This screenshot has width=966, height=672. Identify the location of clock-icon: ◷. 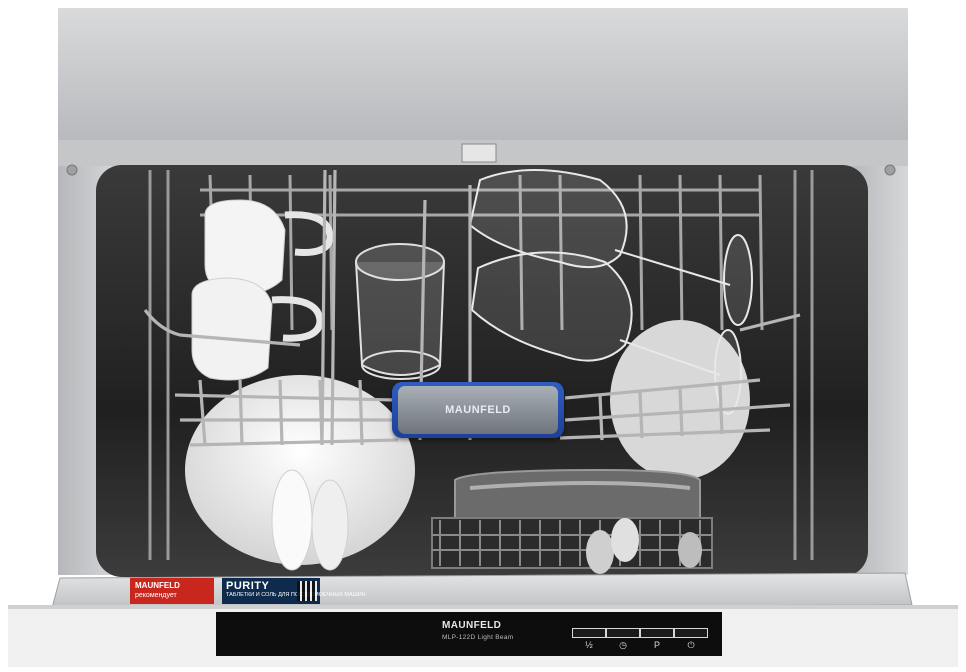
(623, 645).